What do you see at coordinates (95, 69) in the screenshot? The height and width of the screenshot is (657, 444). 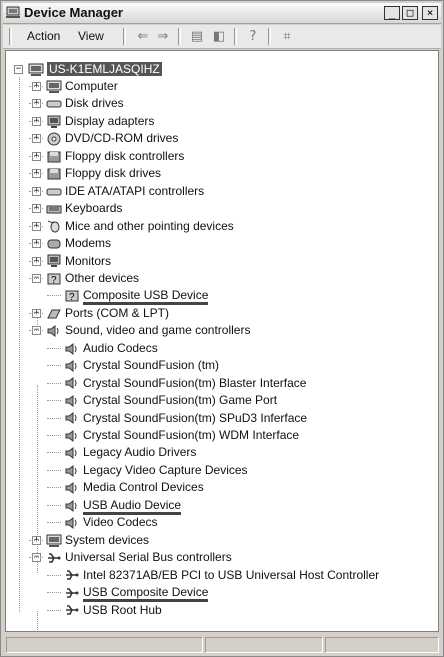 I see `tree-root: US-K1EMLJASQIHZ` at bounding box center [95, 69].